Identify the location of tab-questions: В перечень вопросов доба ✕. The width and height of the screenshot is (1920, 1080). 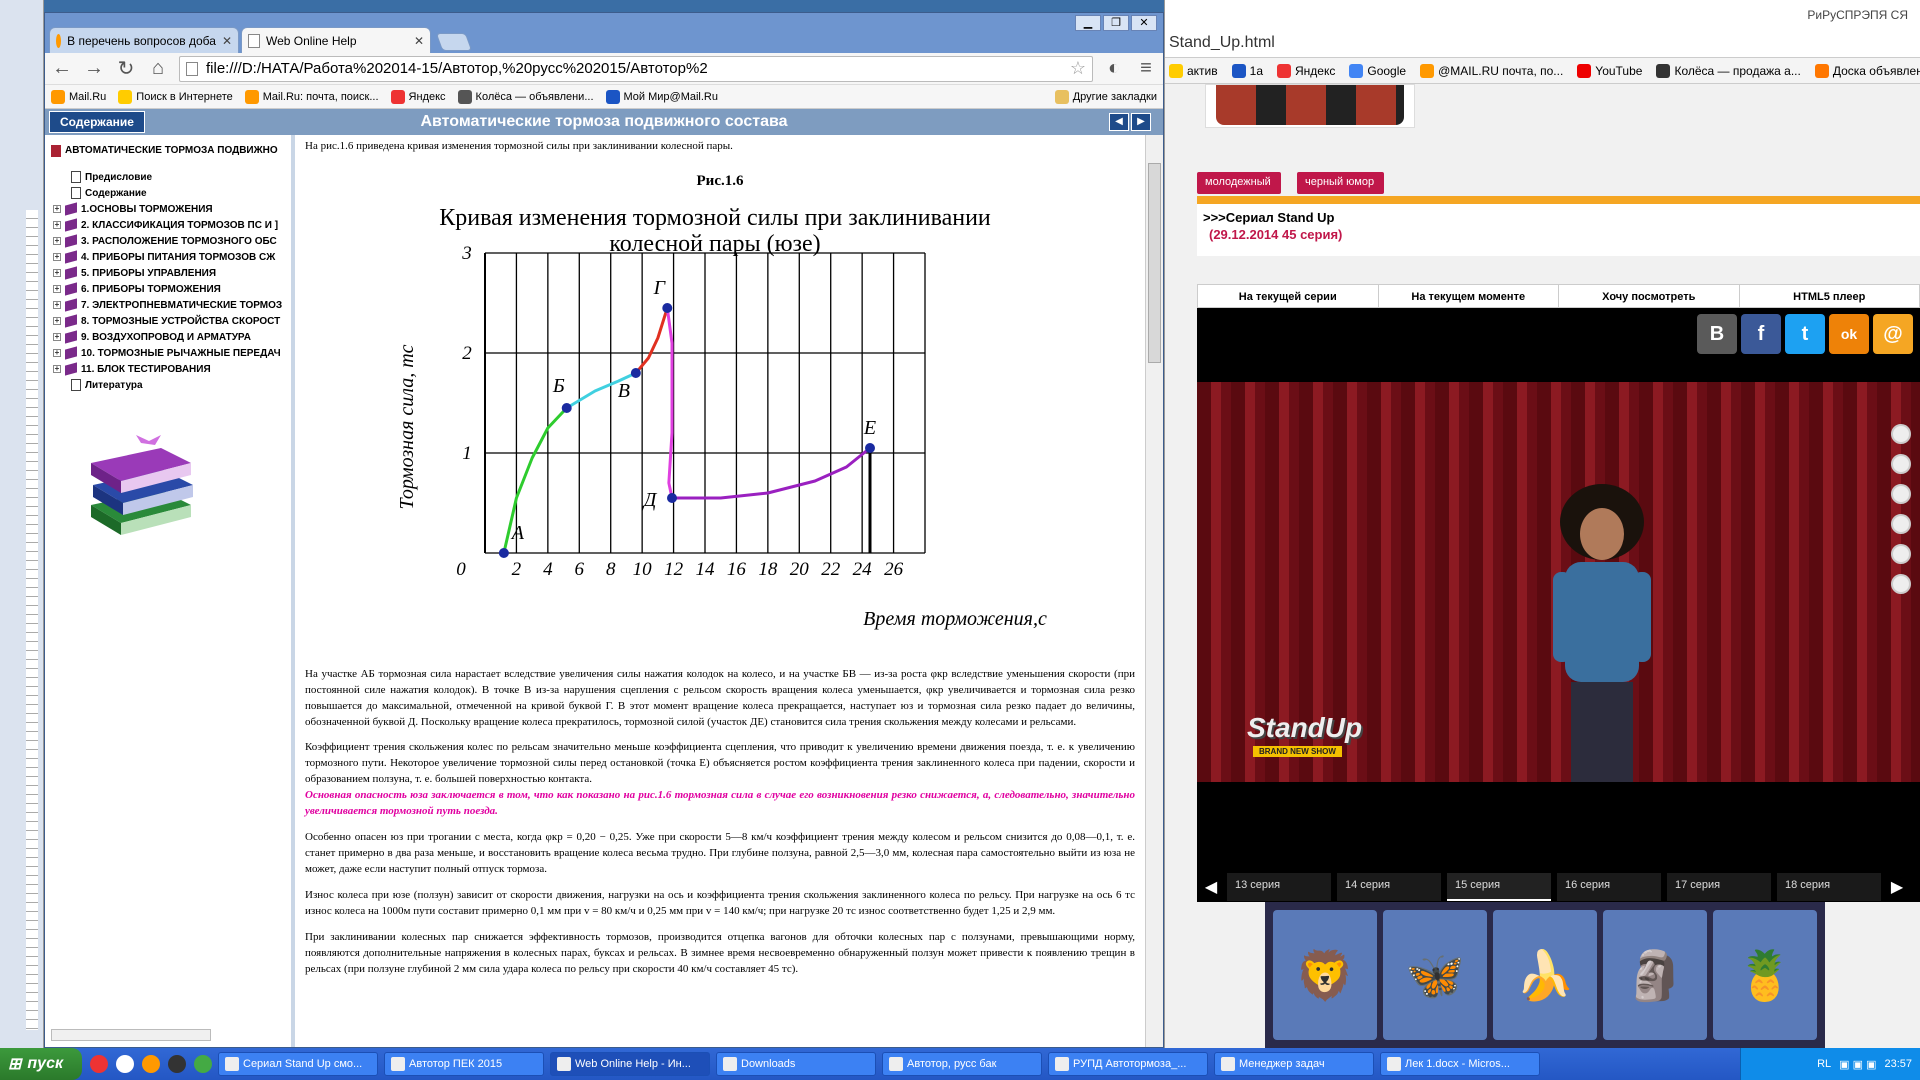
(144, 40).